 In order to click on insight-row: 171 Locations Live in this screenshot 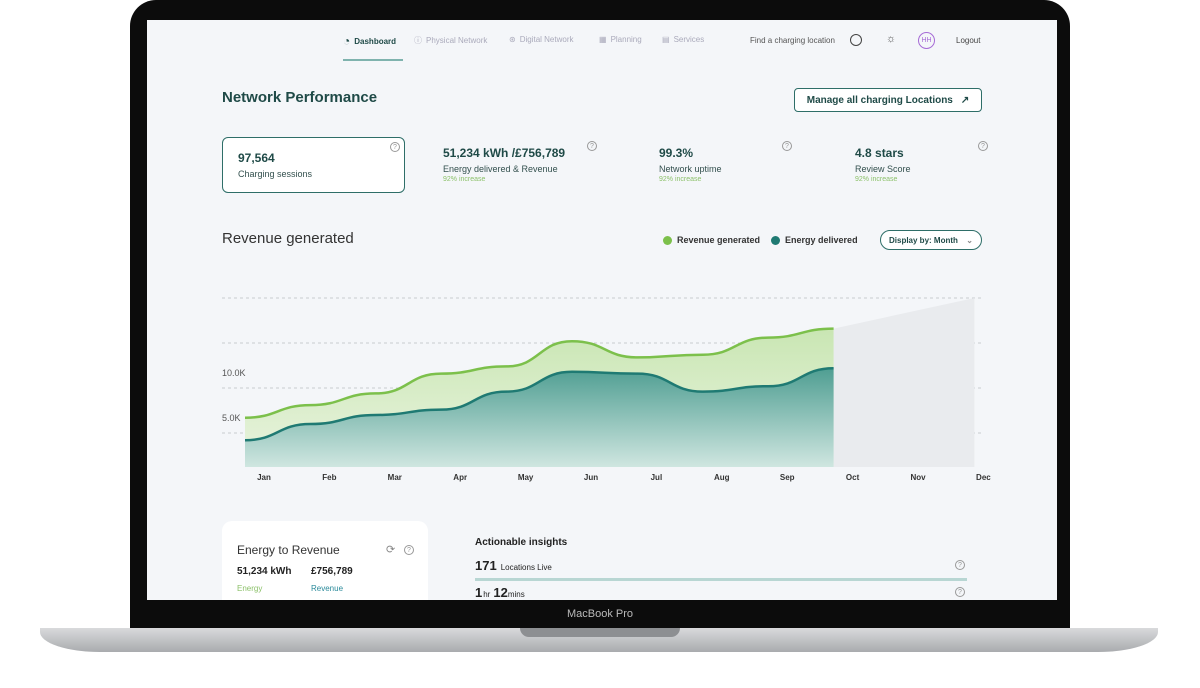, I will do `click(513, 565)`.